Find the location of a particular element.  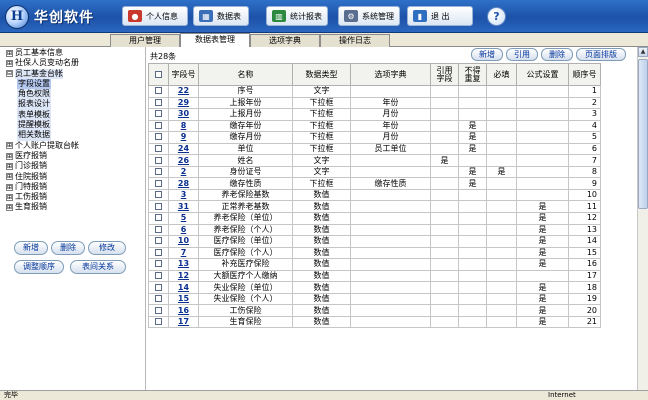

field-id-link: 9 is located at coordinates (183, 137).